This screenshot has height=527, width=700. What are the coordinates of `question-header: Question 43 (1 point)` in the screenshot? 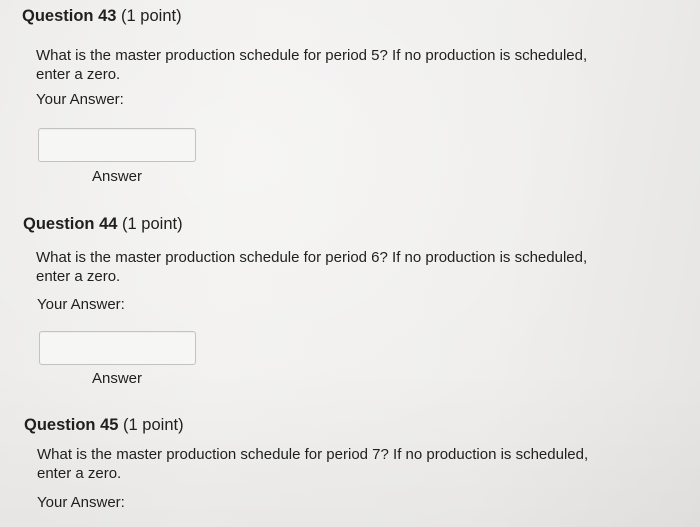 It's located at (102, 16).